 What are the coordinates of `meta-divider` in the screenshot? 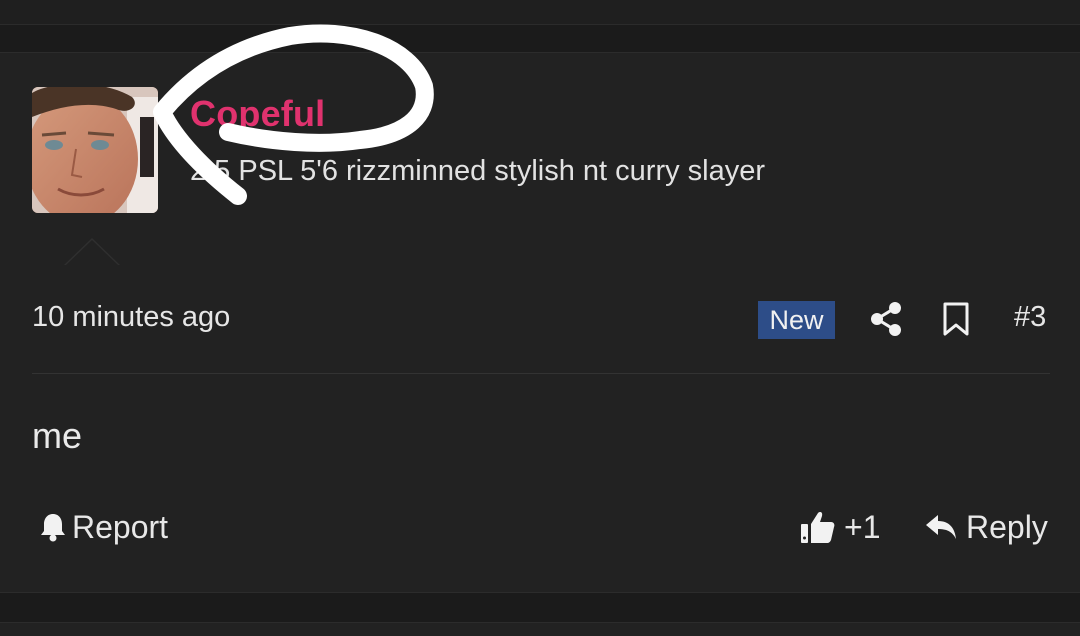 It's located at (541, 373).